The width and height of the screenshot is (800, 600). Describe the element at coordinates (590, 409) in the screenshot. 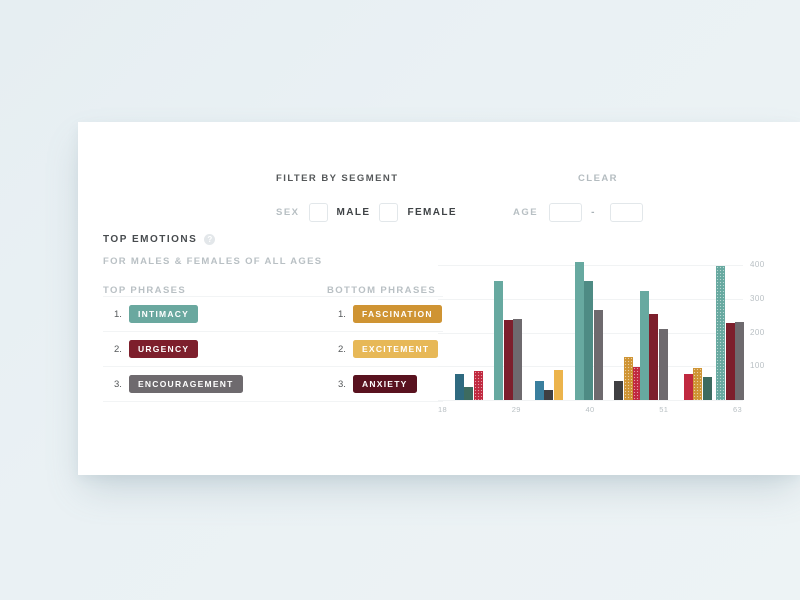

I see `chart-x-tick-label: 40` at that location.